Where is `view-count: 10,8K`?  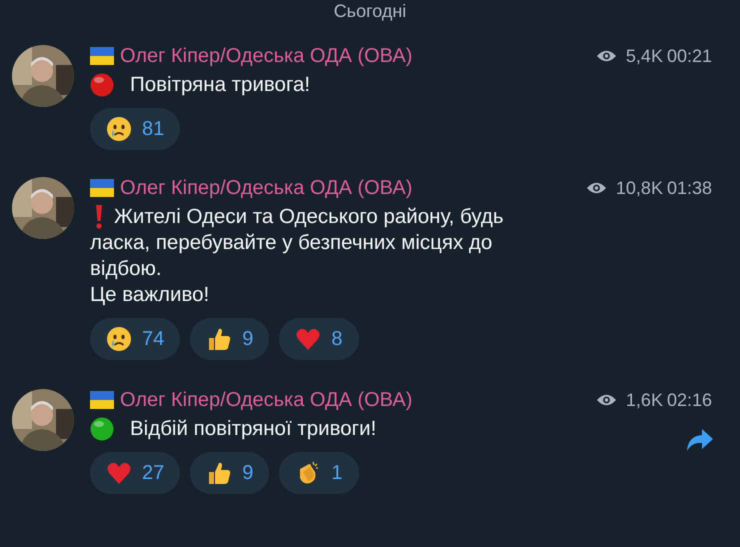 view-count: 10,8K is located at coordinates (639, 188).